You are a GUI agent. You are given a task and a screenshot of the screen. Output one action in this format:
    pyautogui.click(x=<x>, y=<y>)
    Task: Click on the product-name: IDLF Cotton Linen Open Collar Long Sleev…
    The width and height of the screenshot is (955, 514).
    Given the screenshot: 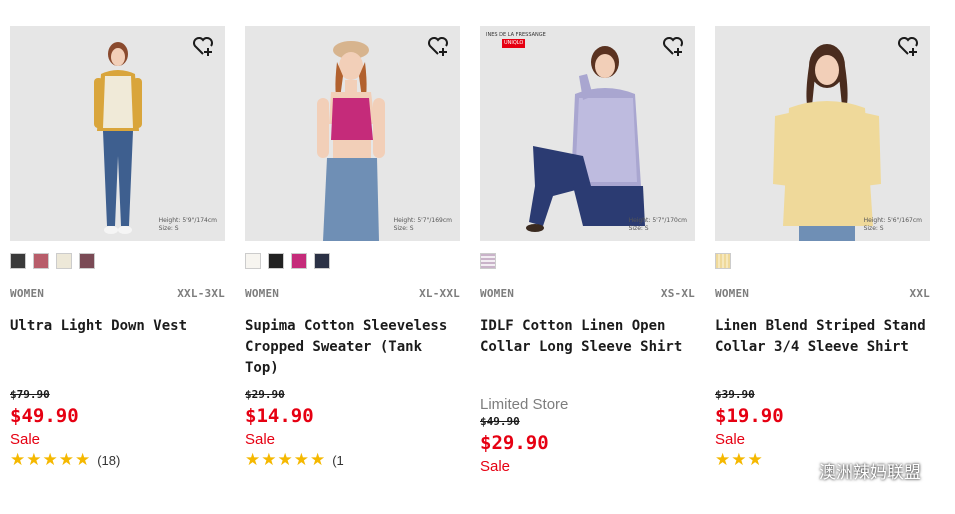 What is the action you would take?
    pyautogui.click(x=587, y=338)
    